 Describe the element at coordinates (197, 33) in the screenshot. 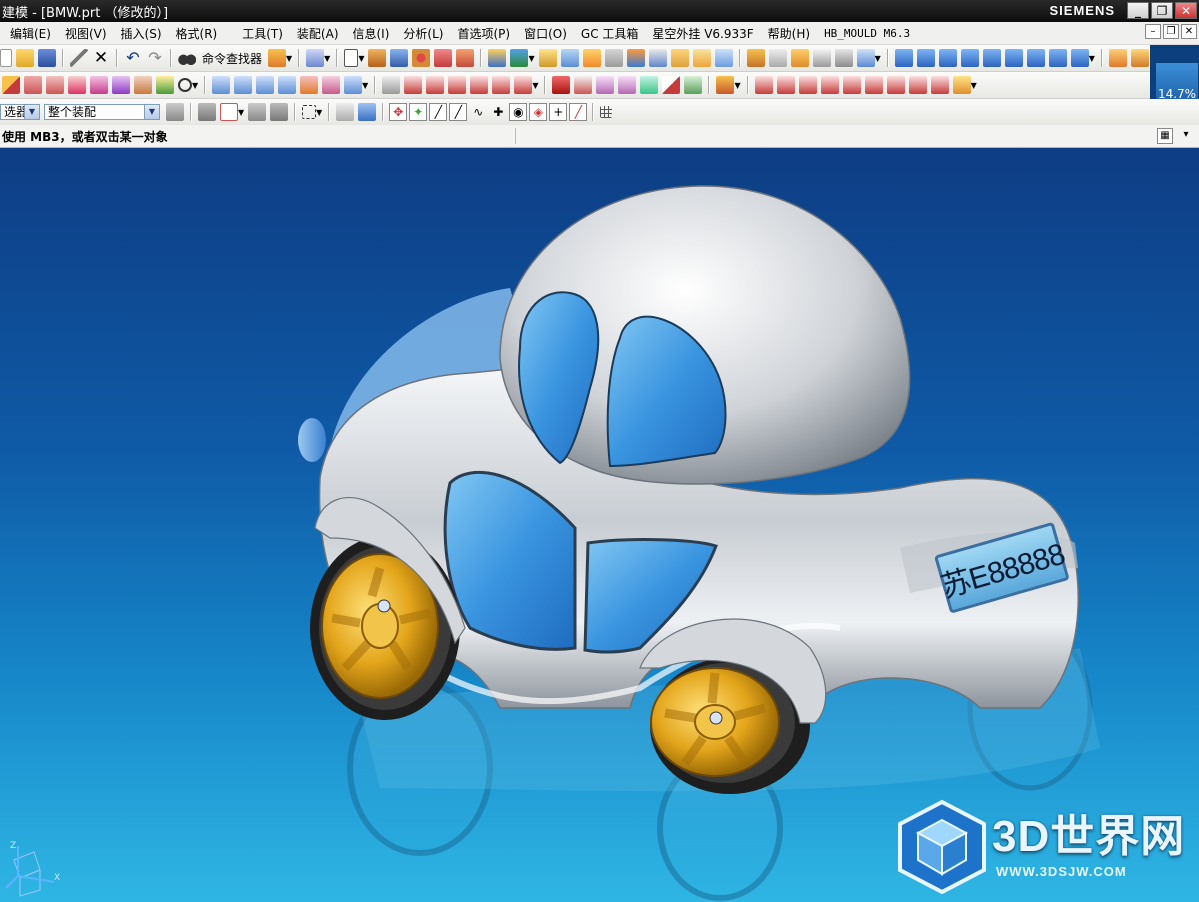

I see `menu-format: 格式(R)` at that location.